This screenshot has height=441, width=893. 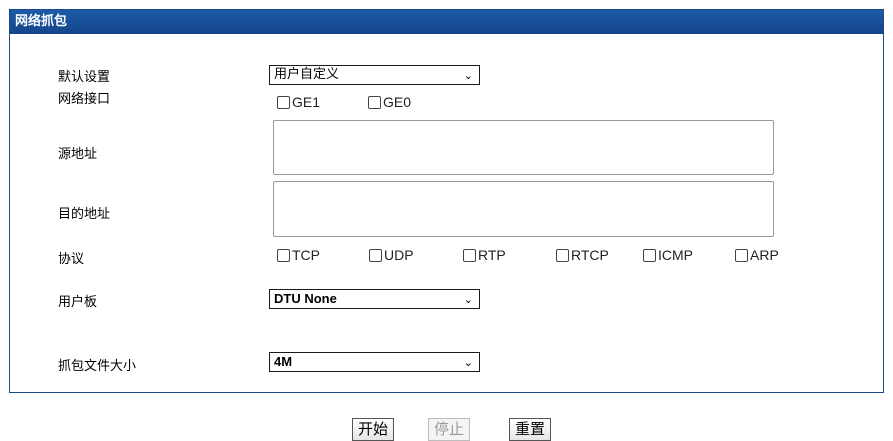 What do you see at coordinates (305, 298) in the screenshot?
I see `user-board-value: DTU None` at bounding box center [305, 298].